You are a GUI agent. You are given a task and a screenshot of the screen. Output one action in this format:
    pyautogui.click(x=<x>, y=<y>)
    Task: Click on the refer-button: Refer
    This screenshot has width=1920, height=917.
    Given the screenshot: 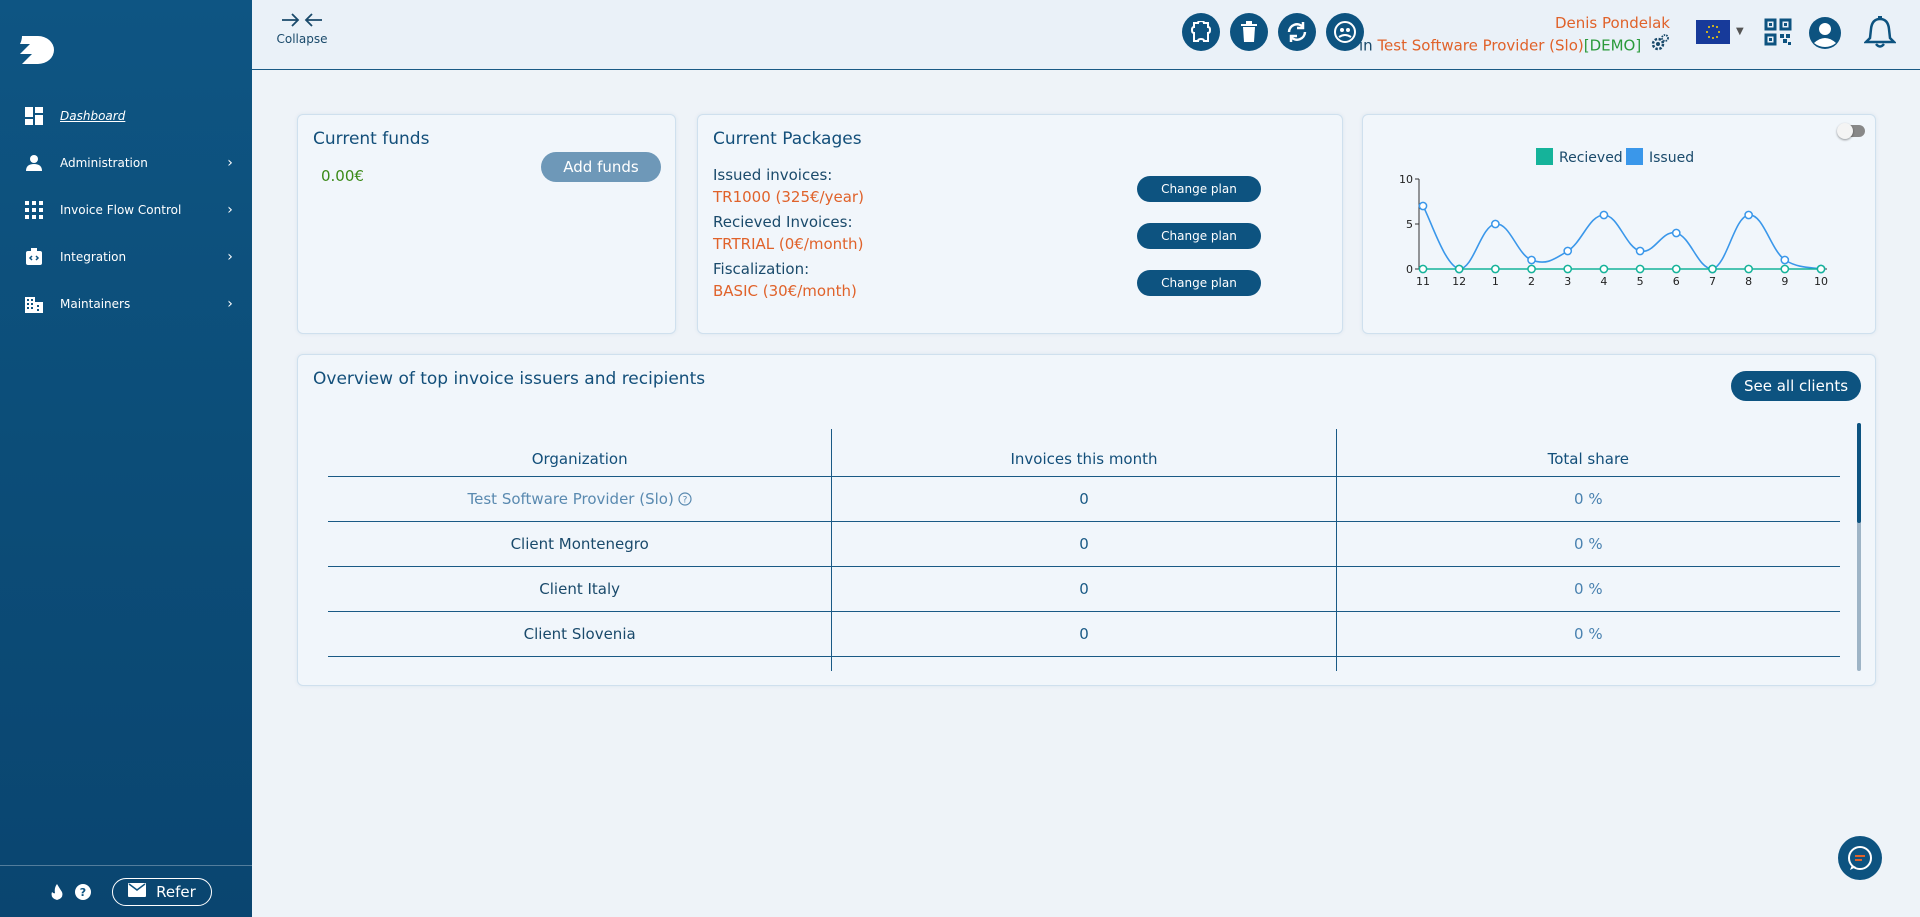 What is the action you would take?
    pyautogui.click(x=162, y=891)
    